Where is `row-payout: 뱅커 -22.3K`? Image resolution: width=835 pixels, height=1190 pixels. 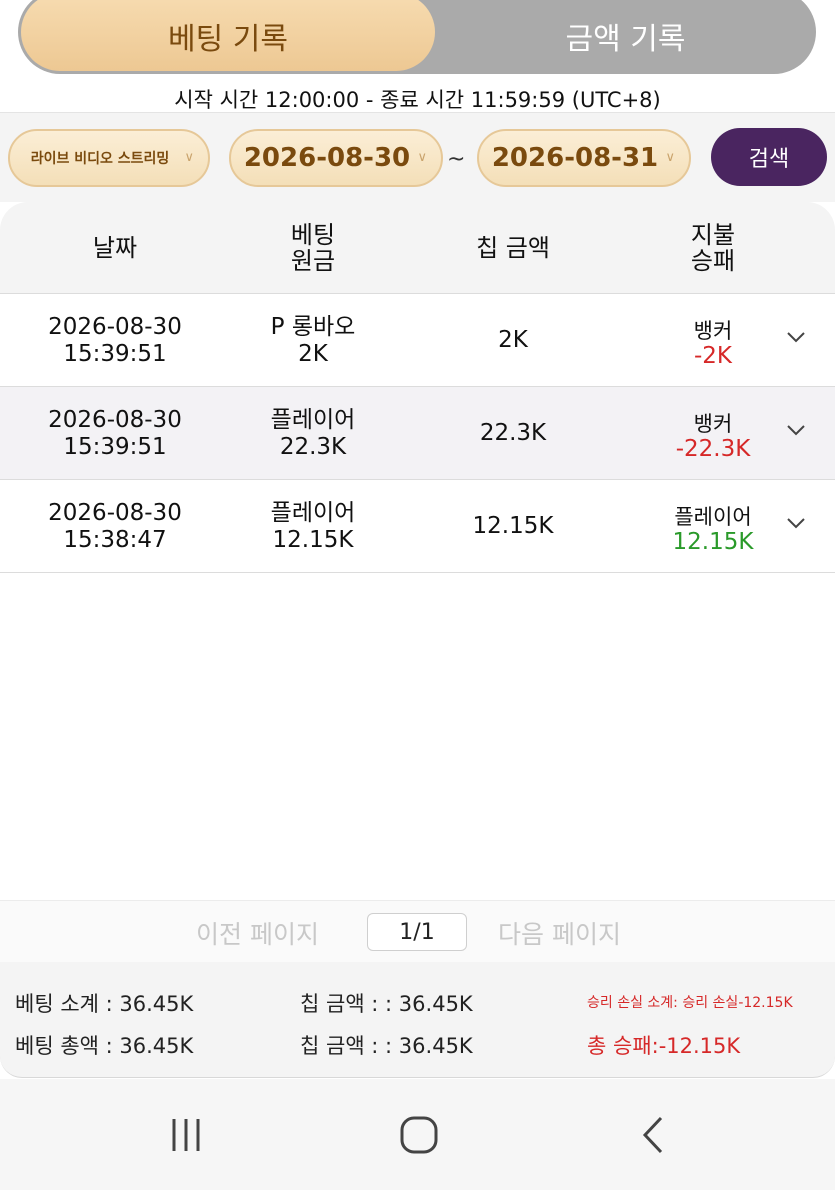
row-payout: 뱅커 -22.3K is located at coordinates (713, 433).